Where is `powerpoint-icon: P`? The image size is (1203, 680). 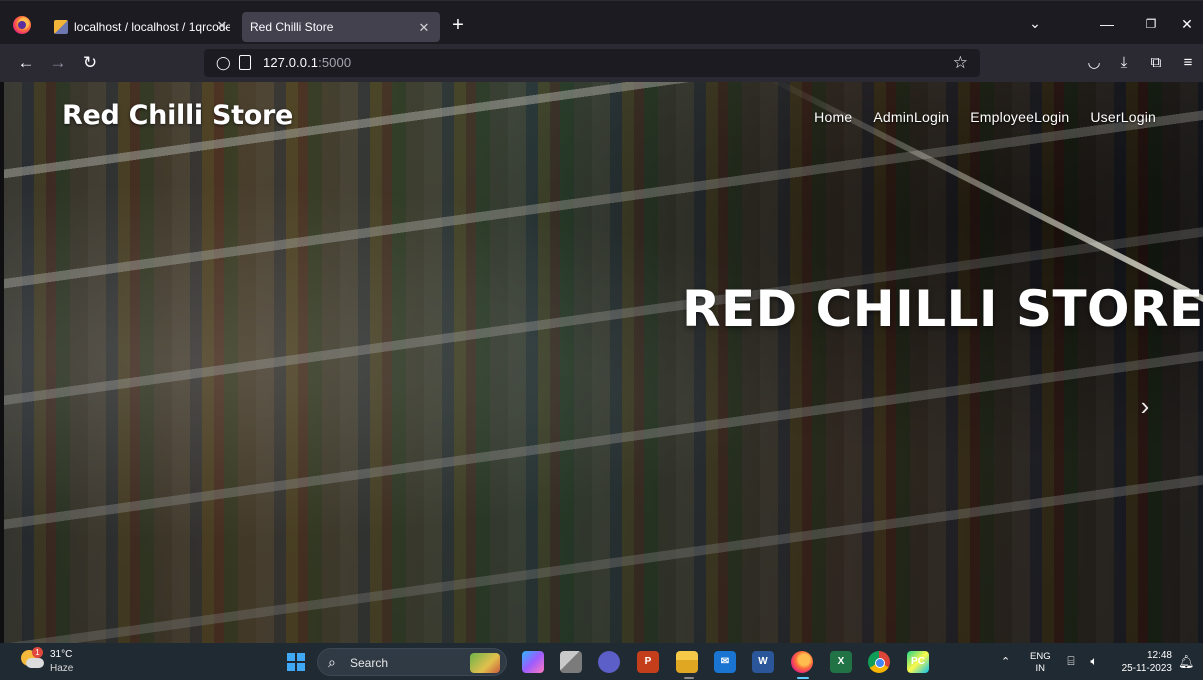 powerpoint-icon: P is located at coordinates (648, 662).